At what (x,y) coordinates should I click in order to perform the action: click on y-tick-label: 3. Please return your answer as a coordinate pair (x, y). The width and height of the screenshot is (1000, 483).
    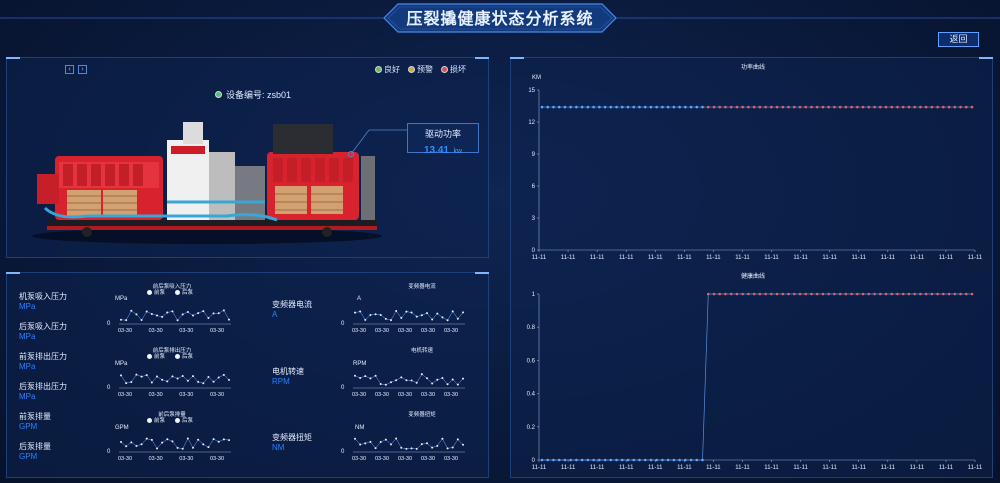
    Looking at the image, I should click on (534, 219).